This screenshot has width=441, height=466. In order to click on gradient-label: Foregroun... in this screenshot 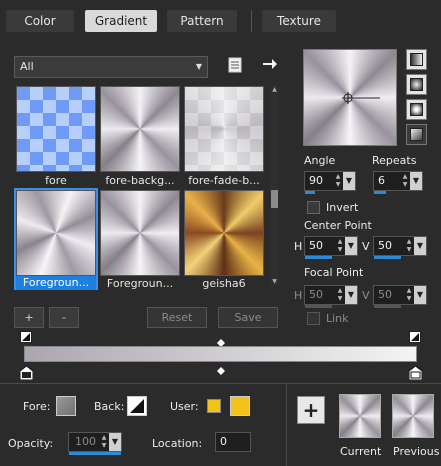, I will do `click(140, 283)`.